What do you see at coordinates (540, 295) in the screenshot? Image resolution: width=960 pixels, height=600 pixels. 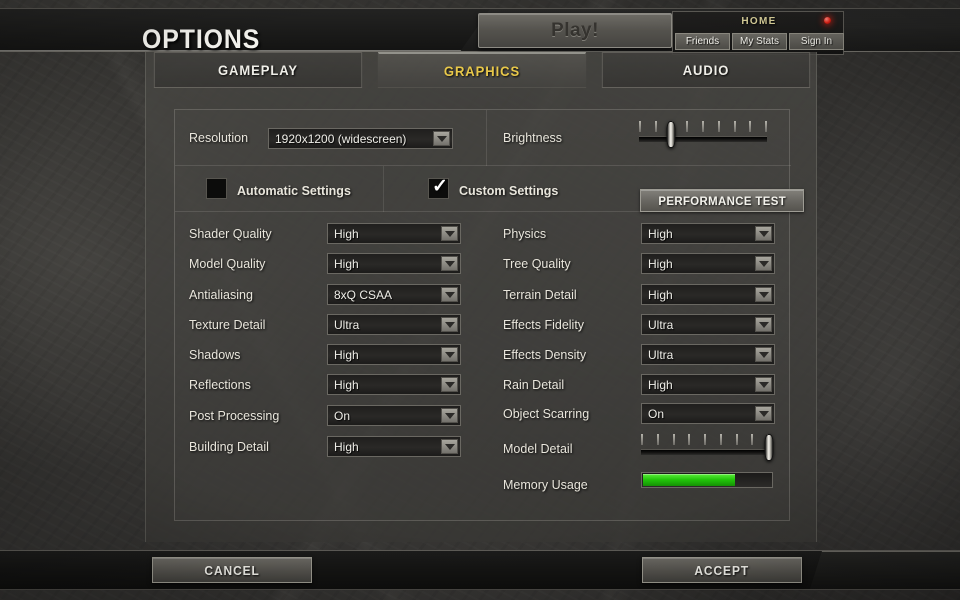 I see `terrain-detail-label: Terrain Detail` at bounding box center [540, 295].